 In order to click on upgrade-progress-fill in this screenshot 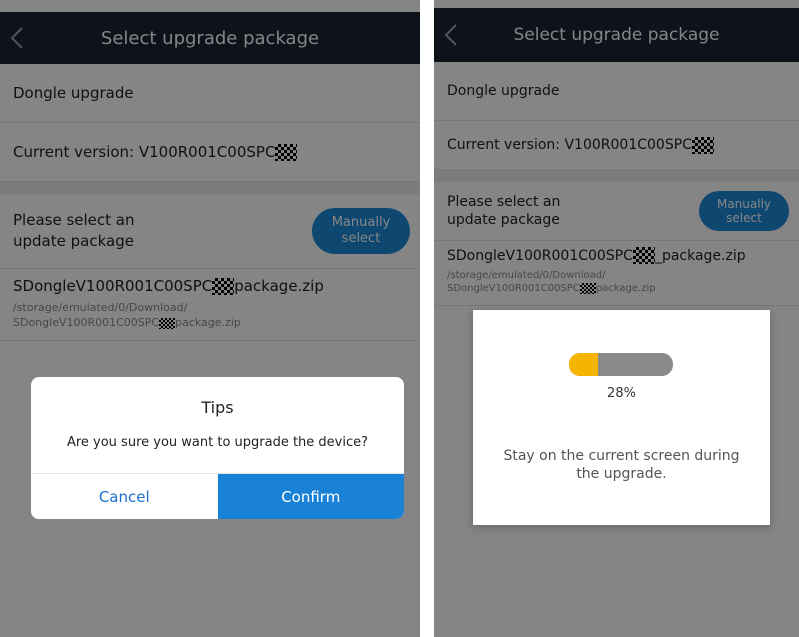, I will do `click(584, 364)`.